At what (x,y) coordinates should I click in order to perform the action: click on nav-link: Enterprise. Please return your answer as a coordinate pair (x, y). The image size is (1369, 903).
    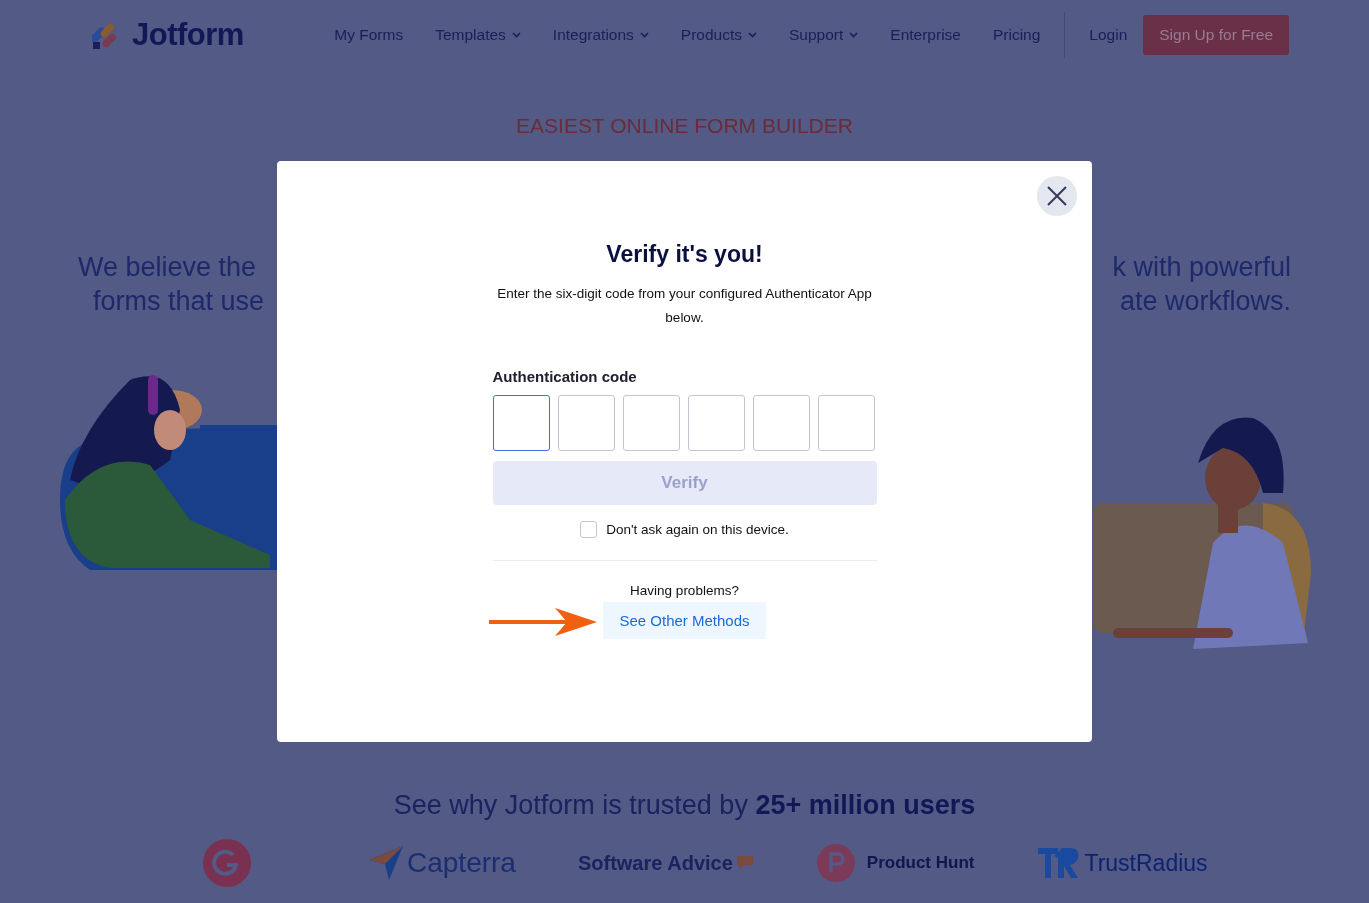
    Looking at the image, I should click on (925, 35).